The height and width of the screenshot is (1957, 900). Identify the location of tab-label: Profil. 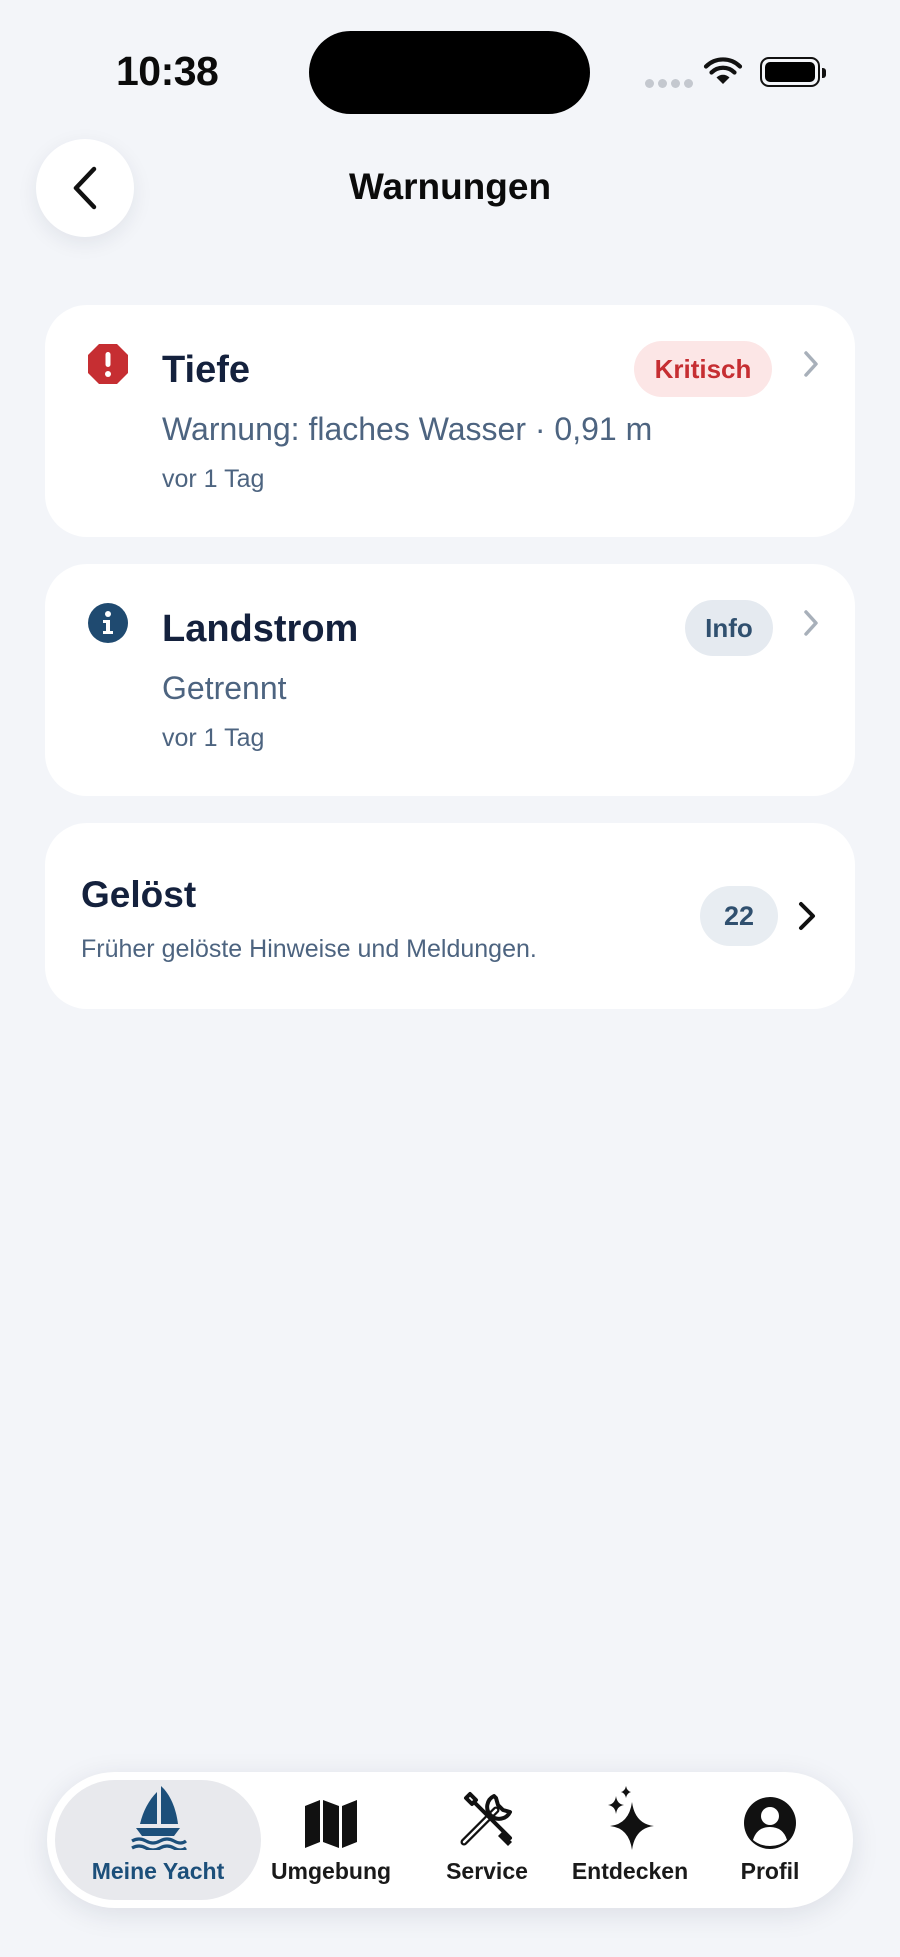
(770, 1871).